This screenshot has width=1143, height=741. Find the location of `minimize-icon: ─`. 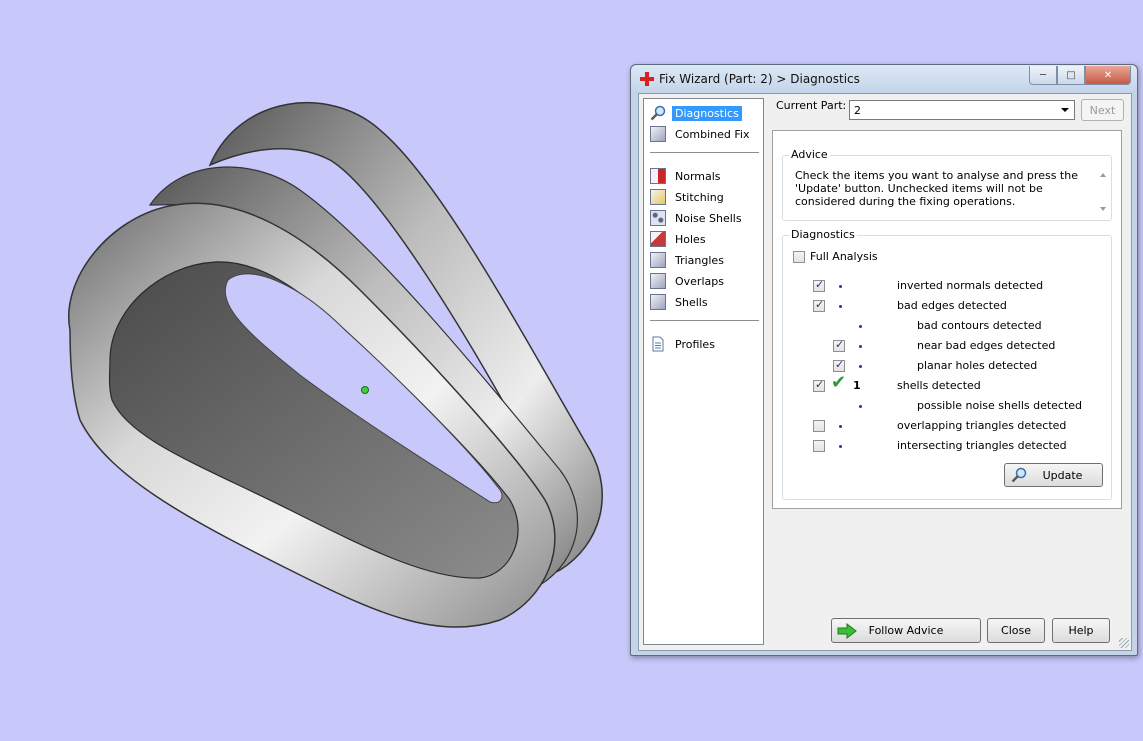

minimize-icon: ─ is located at coordinates (1043, 75).